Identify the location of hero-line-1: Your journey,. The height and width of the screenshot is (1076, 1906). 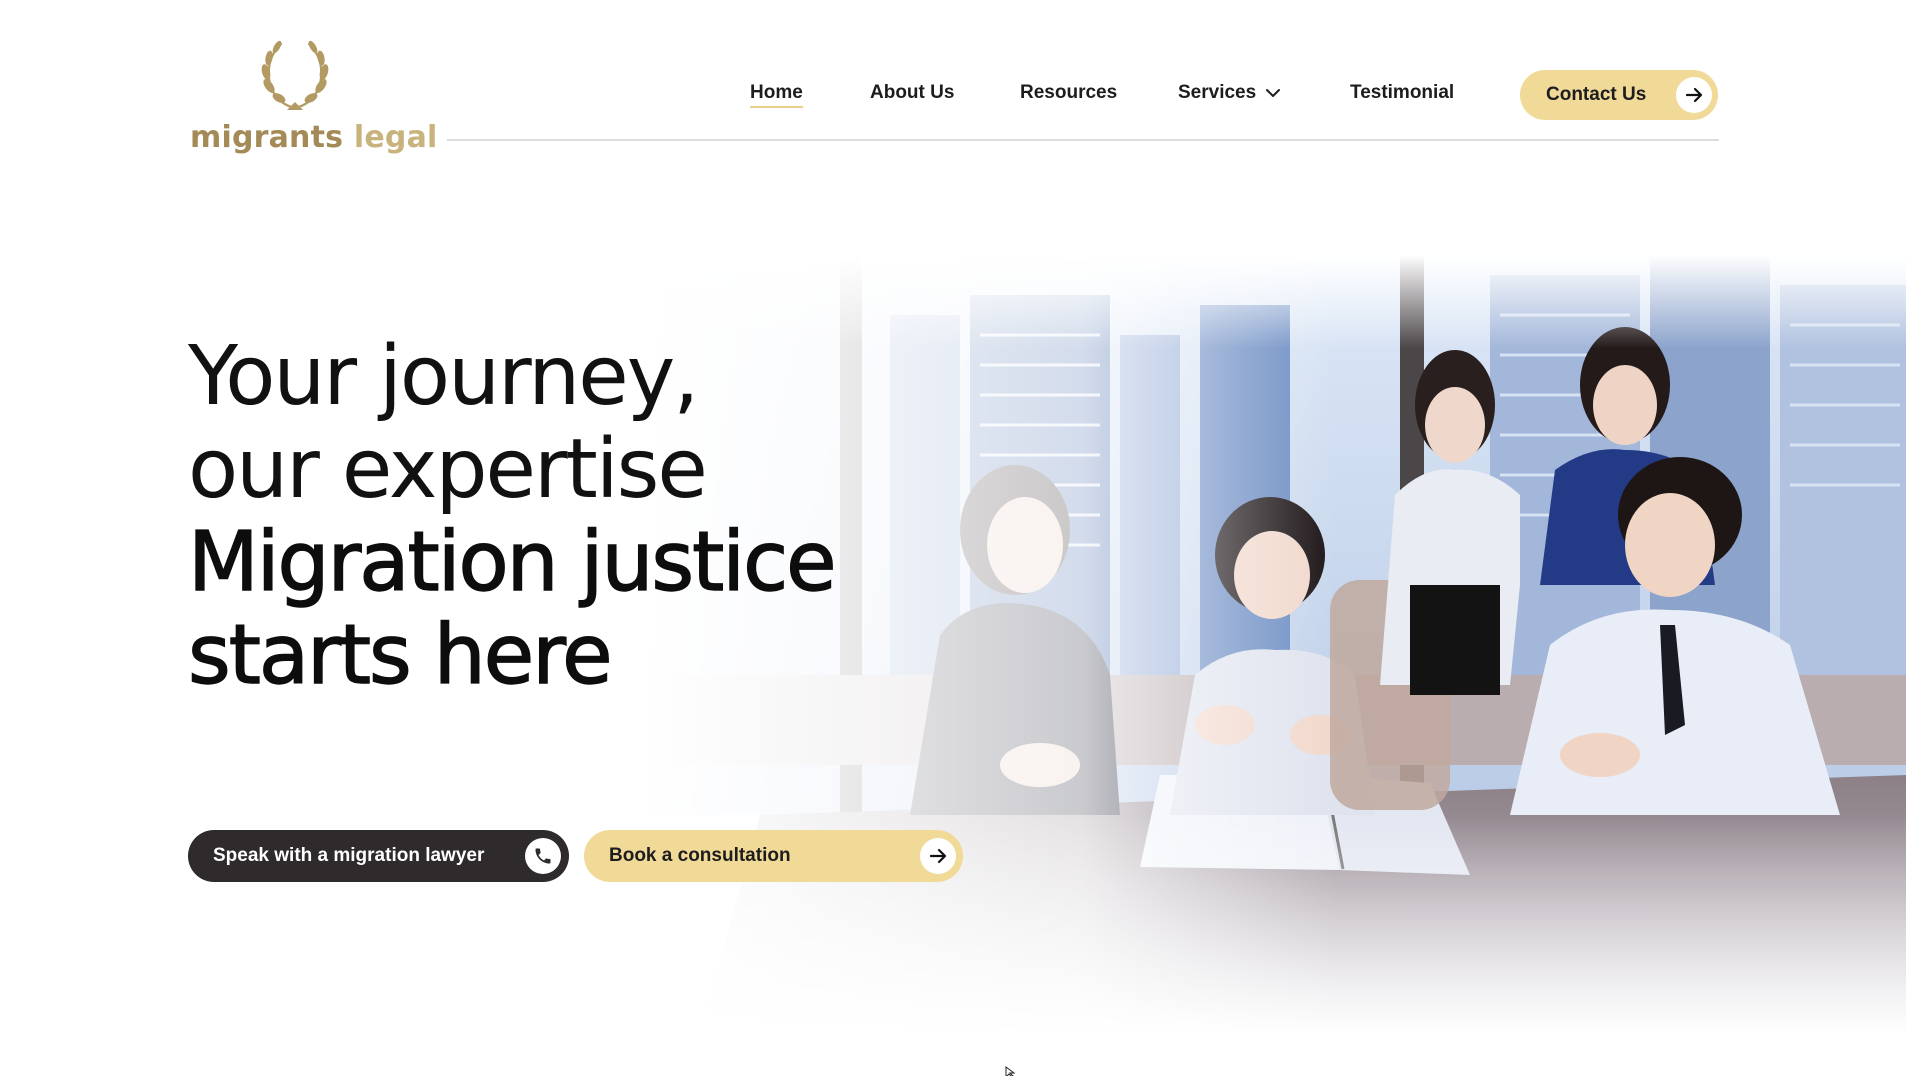
(443, 376).